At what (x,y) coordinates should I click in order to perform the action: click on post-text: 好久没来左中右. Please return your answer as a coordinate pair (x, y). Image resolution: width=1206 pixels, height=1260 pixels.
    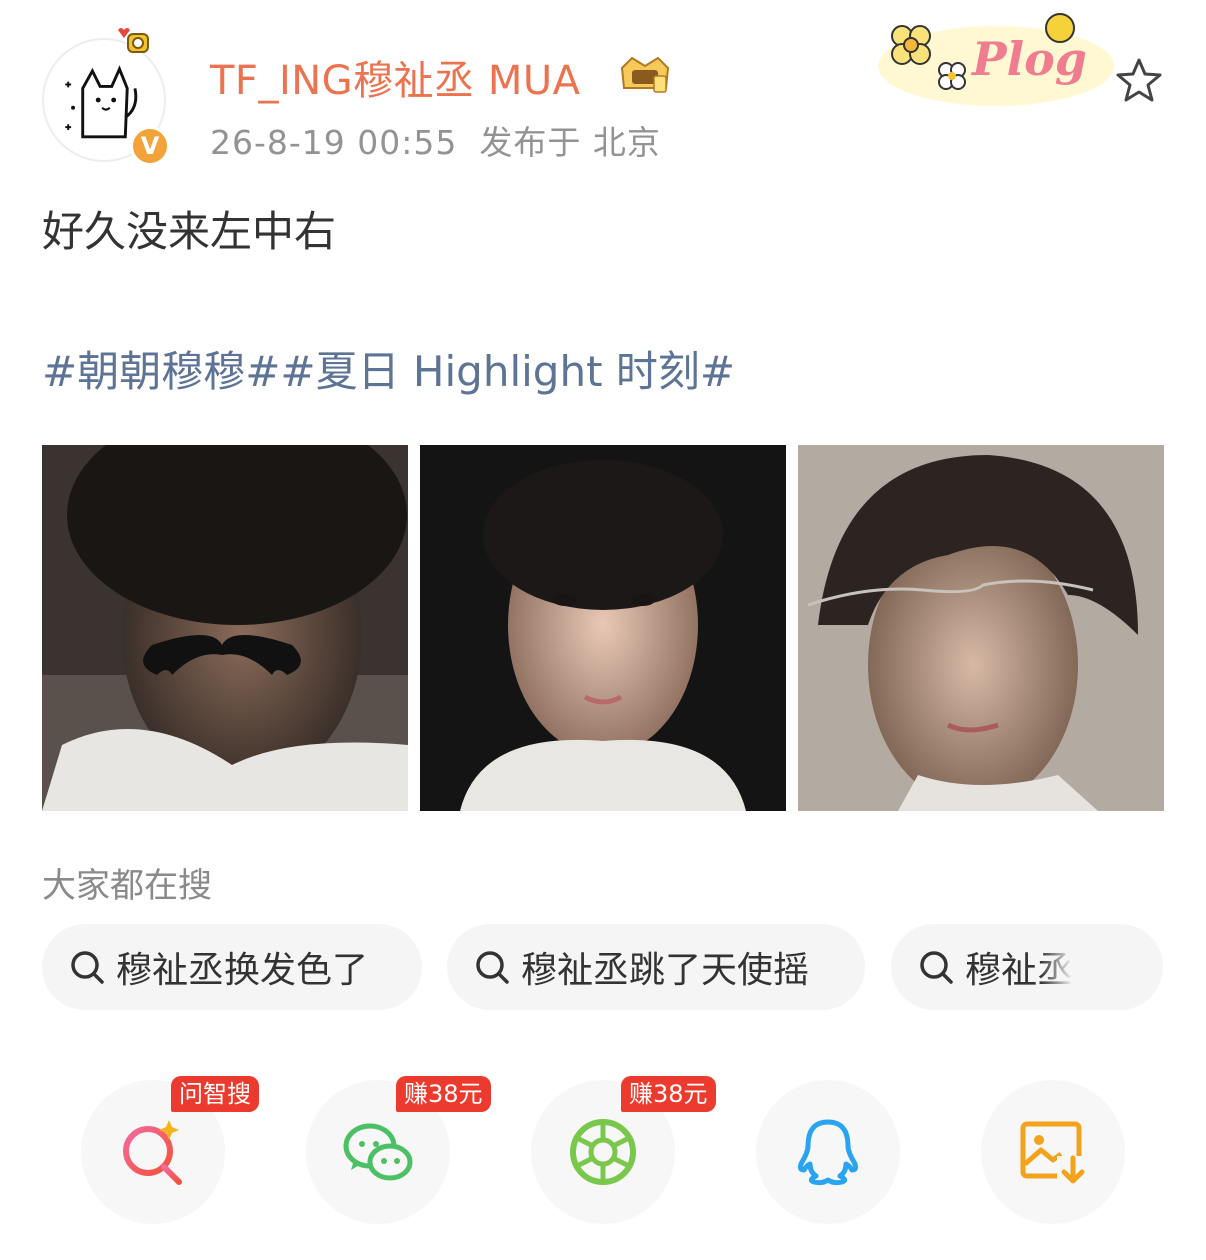
    Looking at the image, I should click on (189, 231).